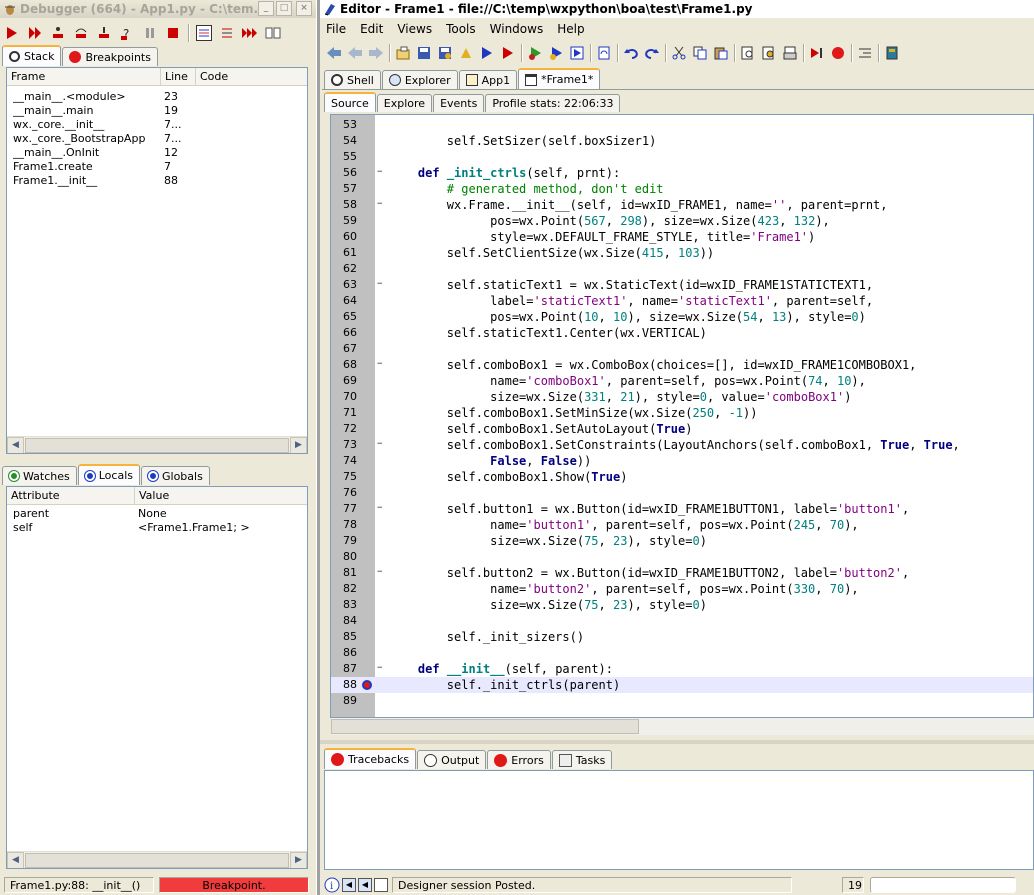 The image size is (1034, 895). Describe the element at coordinates (517, 29) in the screenshot. I see `menu-windows: Windows` at that location.